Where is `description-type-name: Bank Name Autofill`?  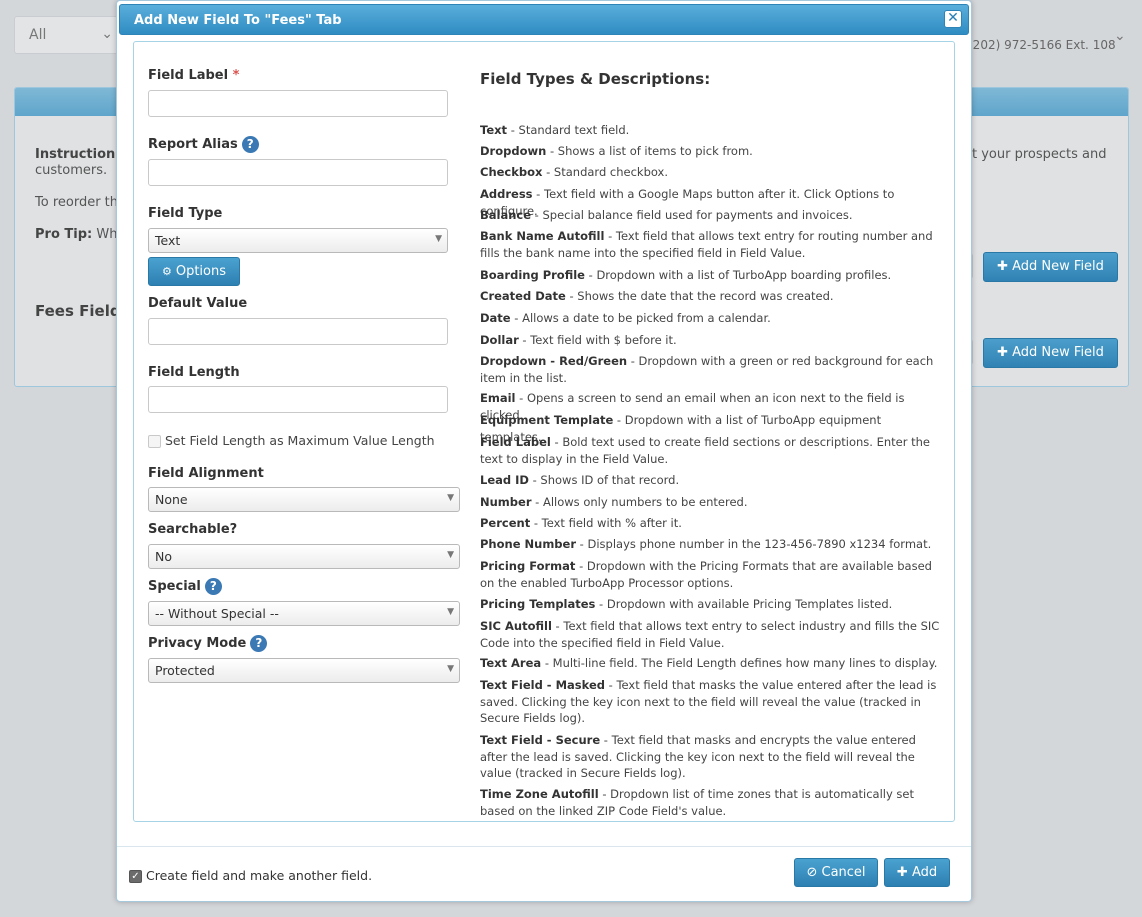 description-type-name: Bank Name Autofill is located at coordinates (542, 236).